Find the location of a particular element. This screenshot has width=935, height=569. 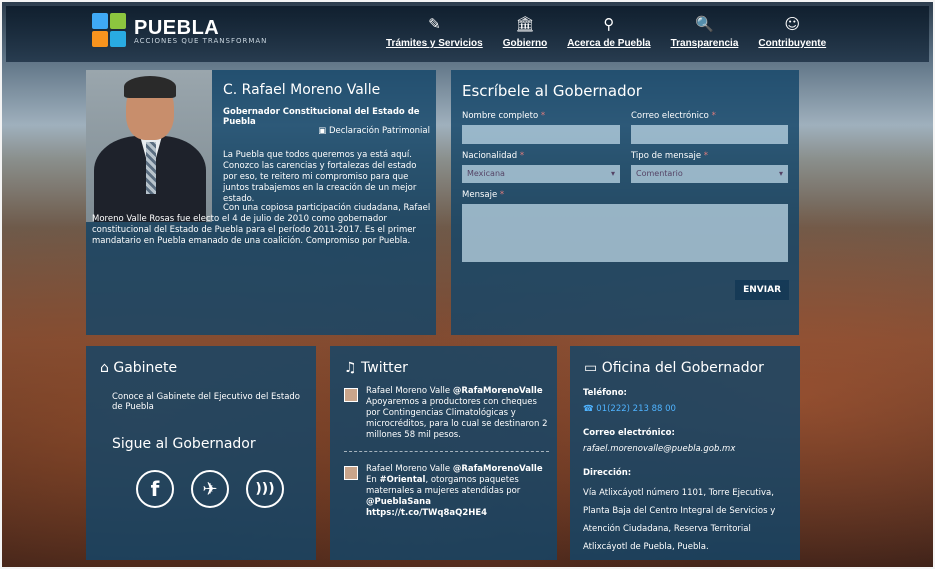

email-input is located at coordinates (709, 134).